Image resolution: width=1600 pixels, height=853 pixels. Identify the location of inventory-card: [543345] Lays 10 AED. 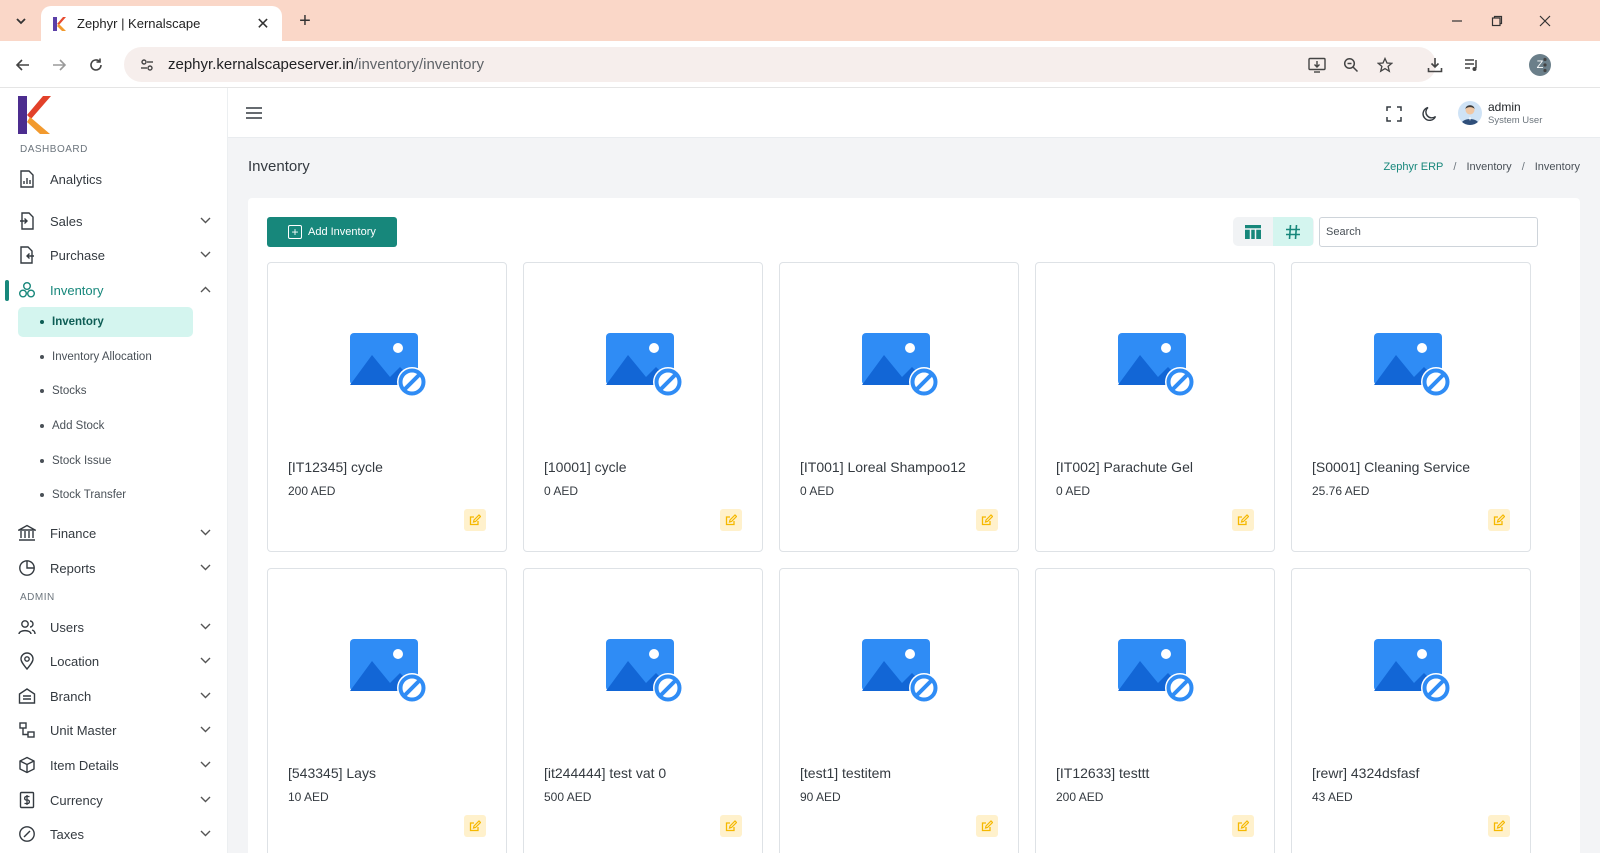
(387, 710).